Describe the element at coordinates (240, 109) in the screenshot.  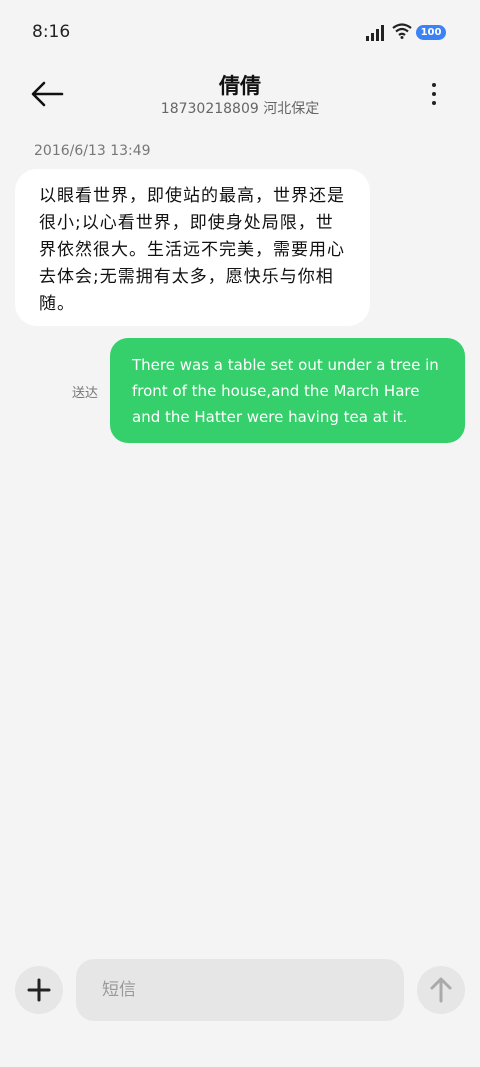
I see `contact-subtitle: 18730218809 河北保定` at that location.